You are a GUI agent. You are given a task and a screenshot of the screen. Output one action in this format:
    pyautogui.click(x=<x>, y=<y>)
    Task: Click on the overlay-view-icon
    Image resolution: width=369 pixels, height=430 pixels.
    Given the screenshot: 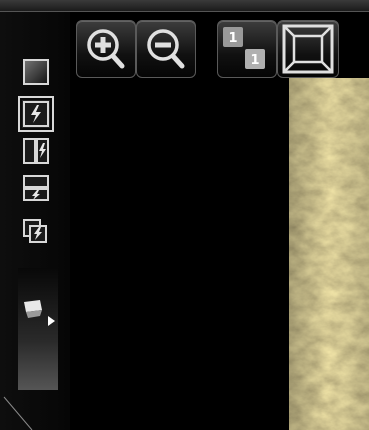 What is the action you would take?
    pyautogui.click(x=35, y=231)
    